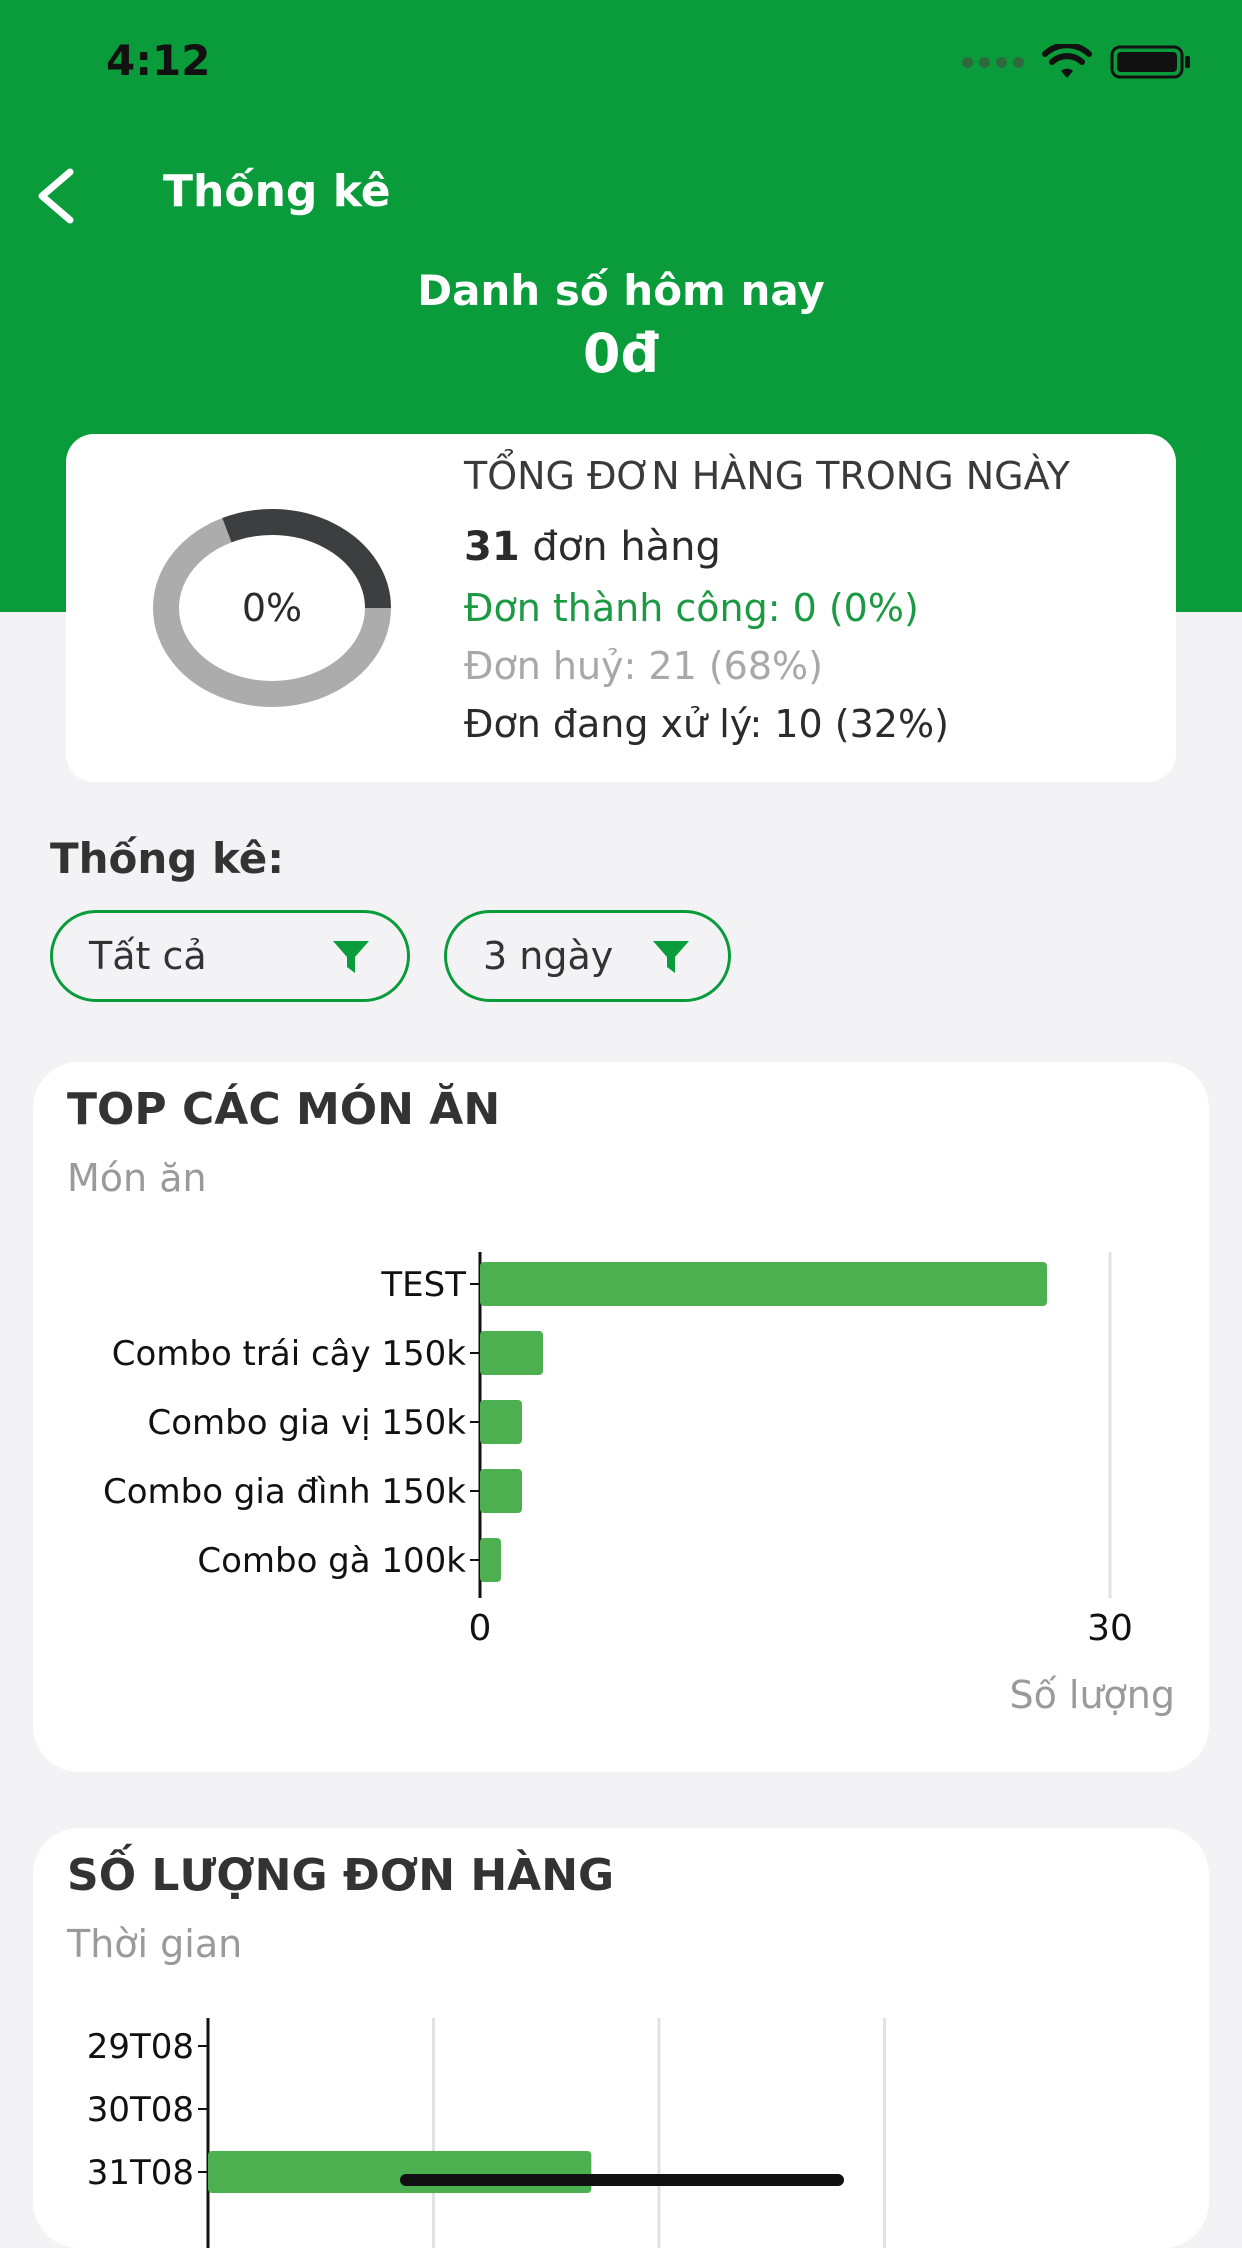  I want to click on chevron-left-icon, so click(56, 196).